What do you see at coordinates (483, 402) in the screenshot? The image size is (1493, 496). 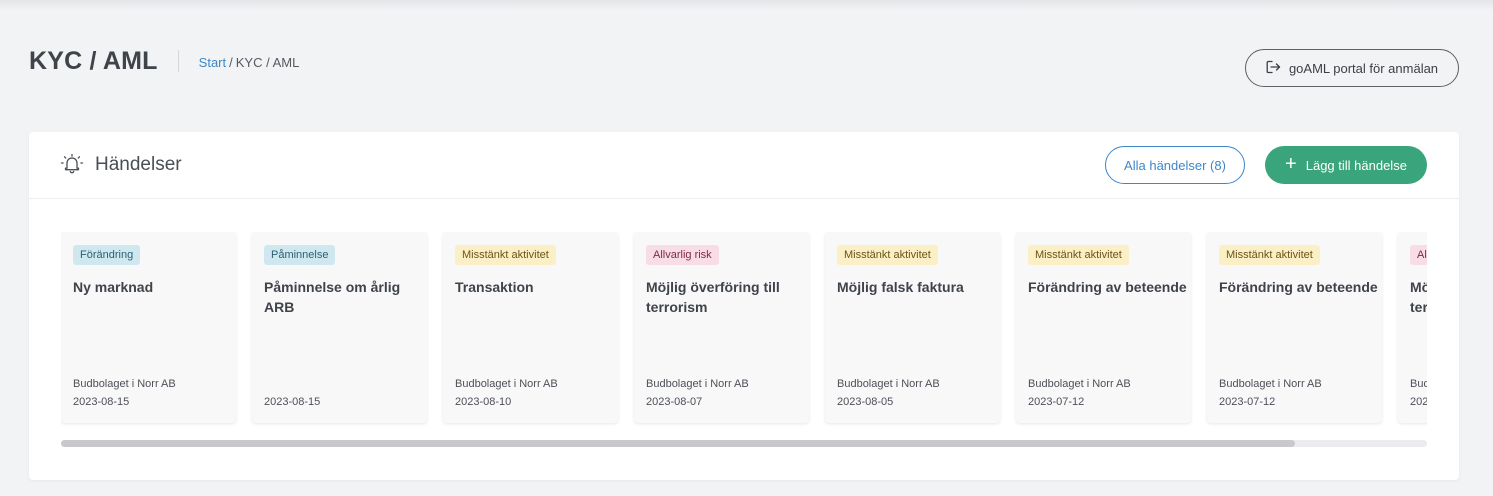 I see `event-date: 2023-08-10` at bounding box center [483, 402].